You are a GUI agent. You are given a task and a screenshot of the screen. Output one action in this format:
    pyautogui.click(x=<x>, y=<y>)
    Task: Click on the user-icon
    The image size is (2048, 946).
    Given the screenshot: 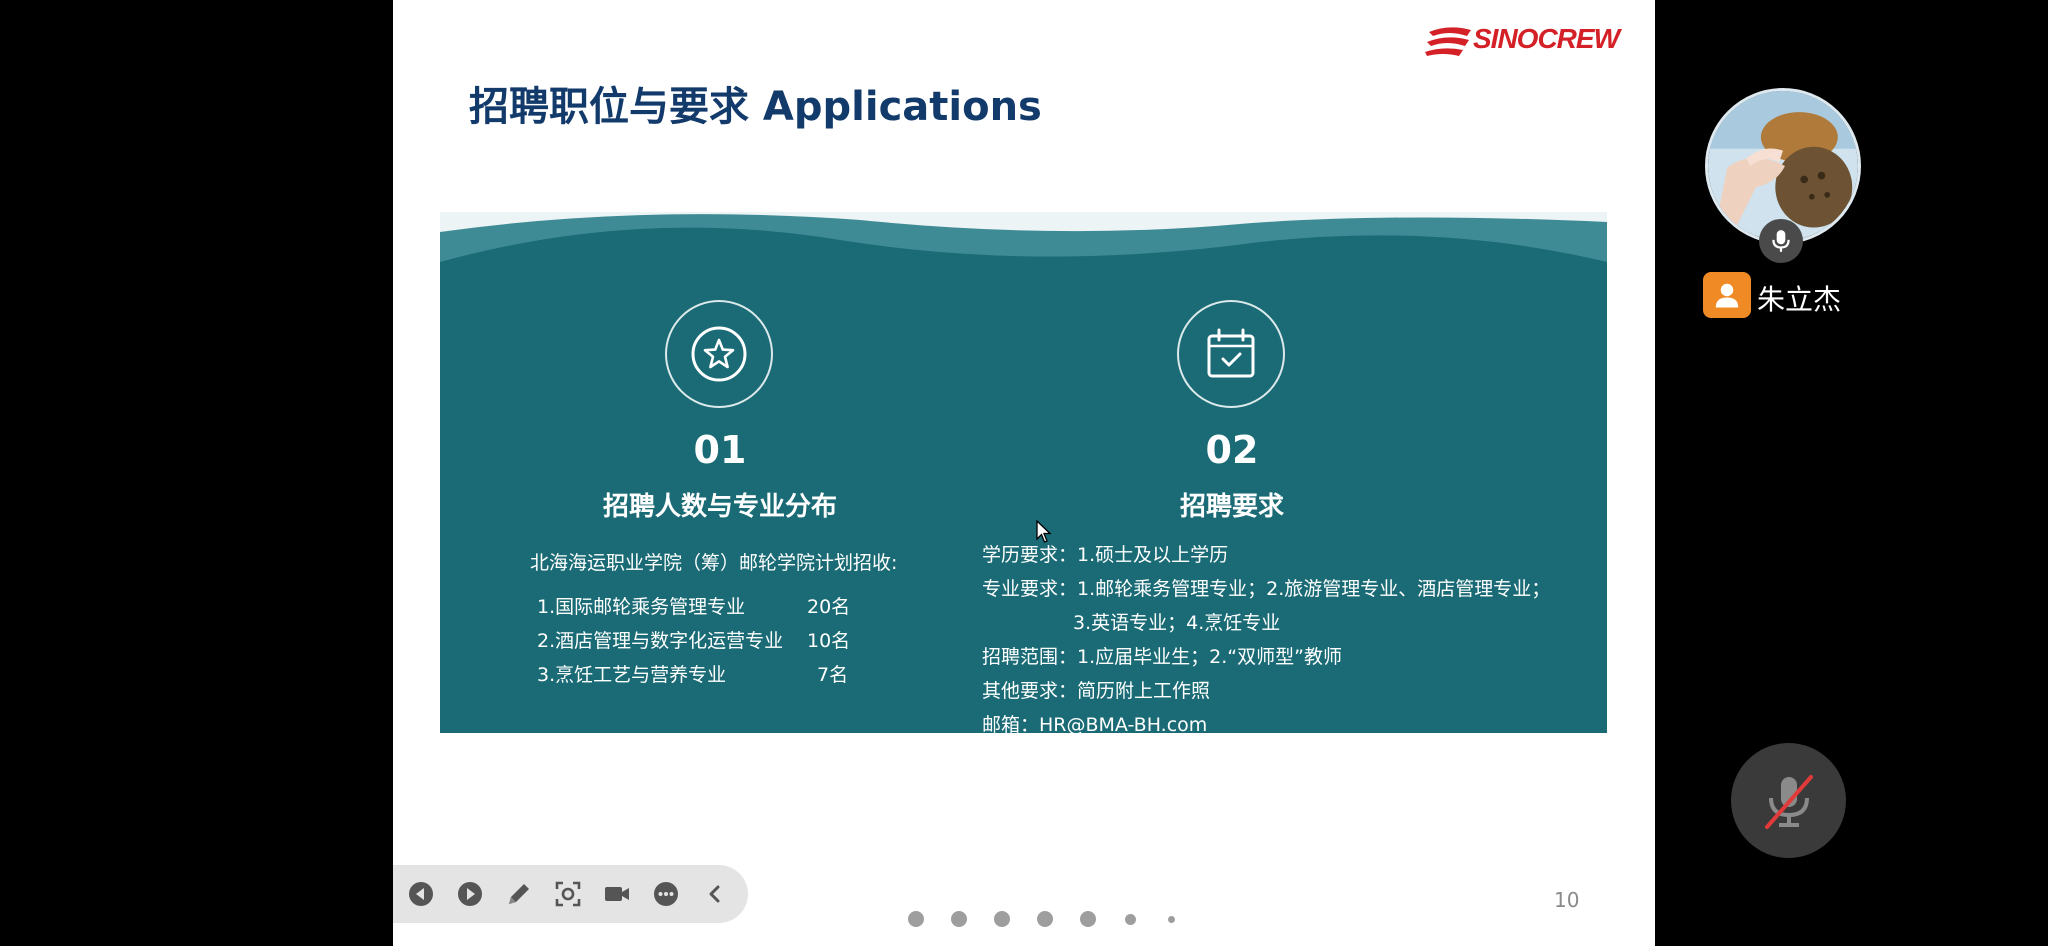 What is the action you would take?
    pyautogui.click(x=1727, y=295)
    